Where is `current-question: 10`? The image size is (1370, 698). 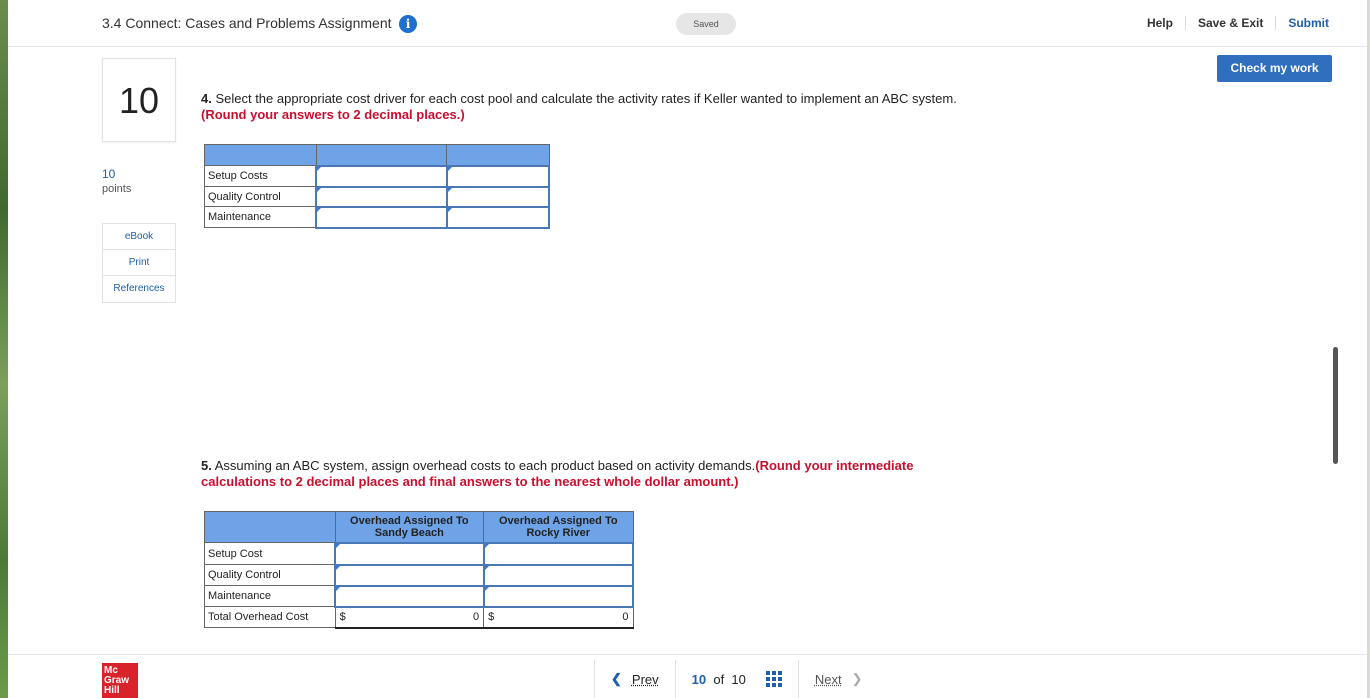
current-question: 10 is located at coordinates (699, 679).